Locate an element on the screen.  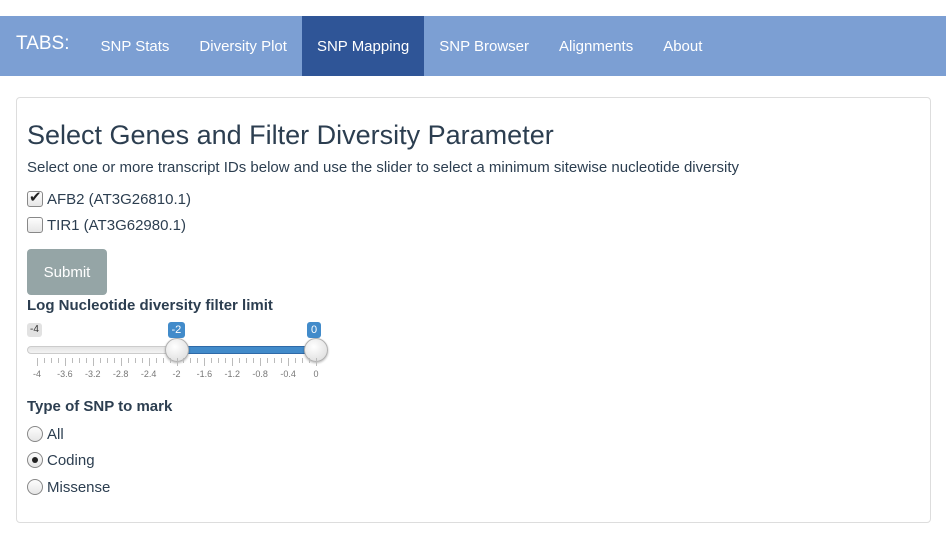
slider-tick-label: -2 is located at coordinates (176, 374).